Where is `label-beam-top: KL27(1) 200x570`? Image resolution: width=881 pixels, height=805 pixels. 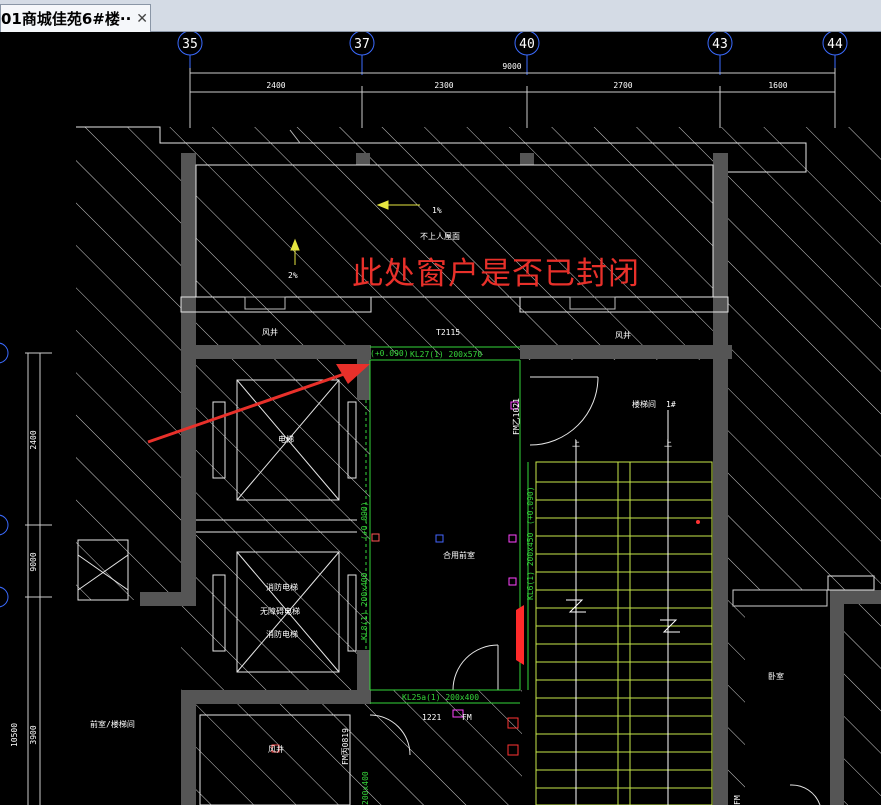
label-beam-top: KL27(1) 200x570 is located at coordinates (446, 354).